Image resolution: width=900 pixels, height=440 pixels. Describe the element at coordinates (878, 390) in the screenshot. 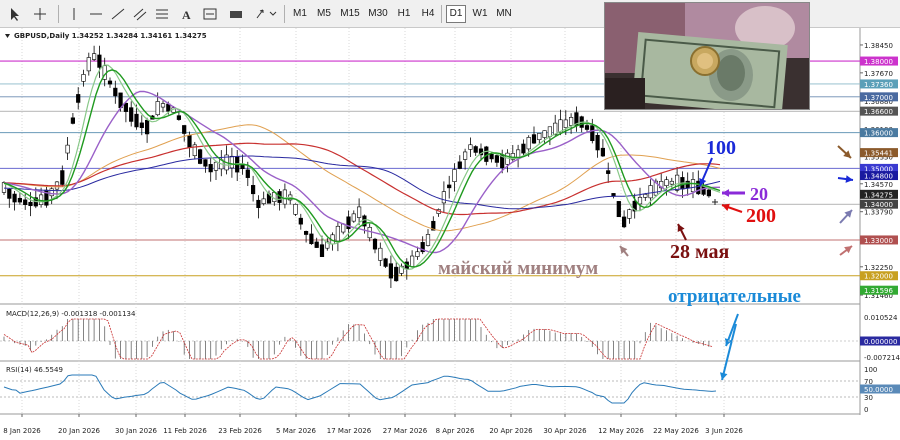

I see `rsi-tag: 50.0000` at that location.